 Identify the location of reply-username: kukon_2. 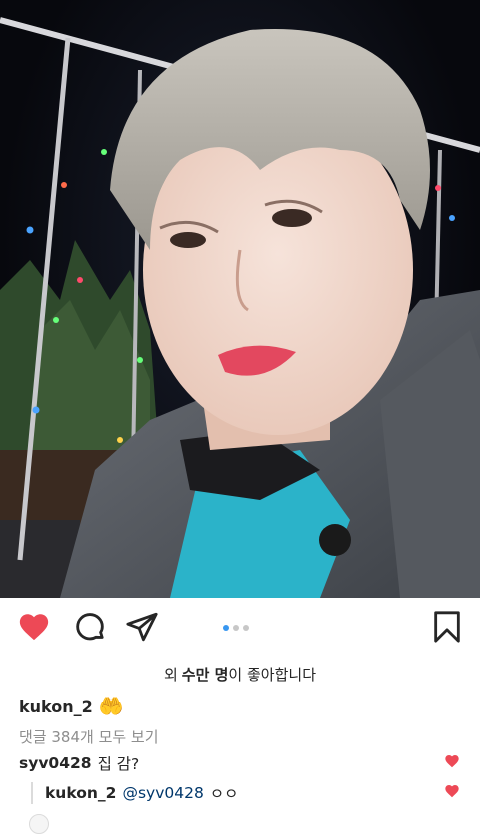
(80, 793).